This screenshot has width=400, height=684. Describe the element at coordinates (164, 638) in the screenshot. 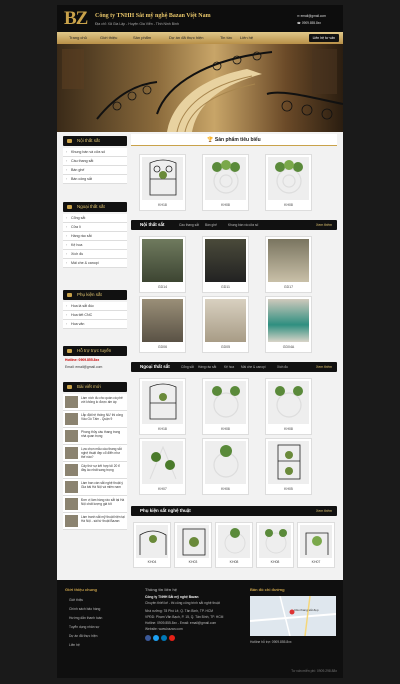

I see `linkedin-icon` at that location.